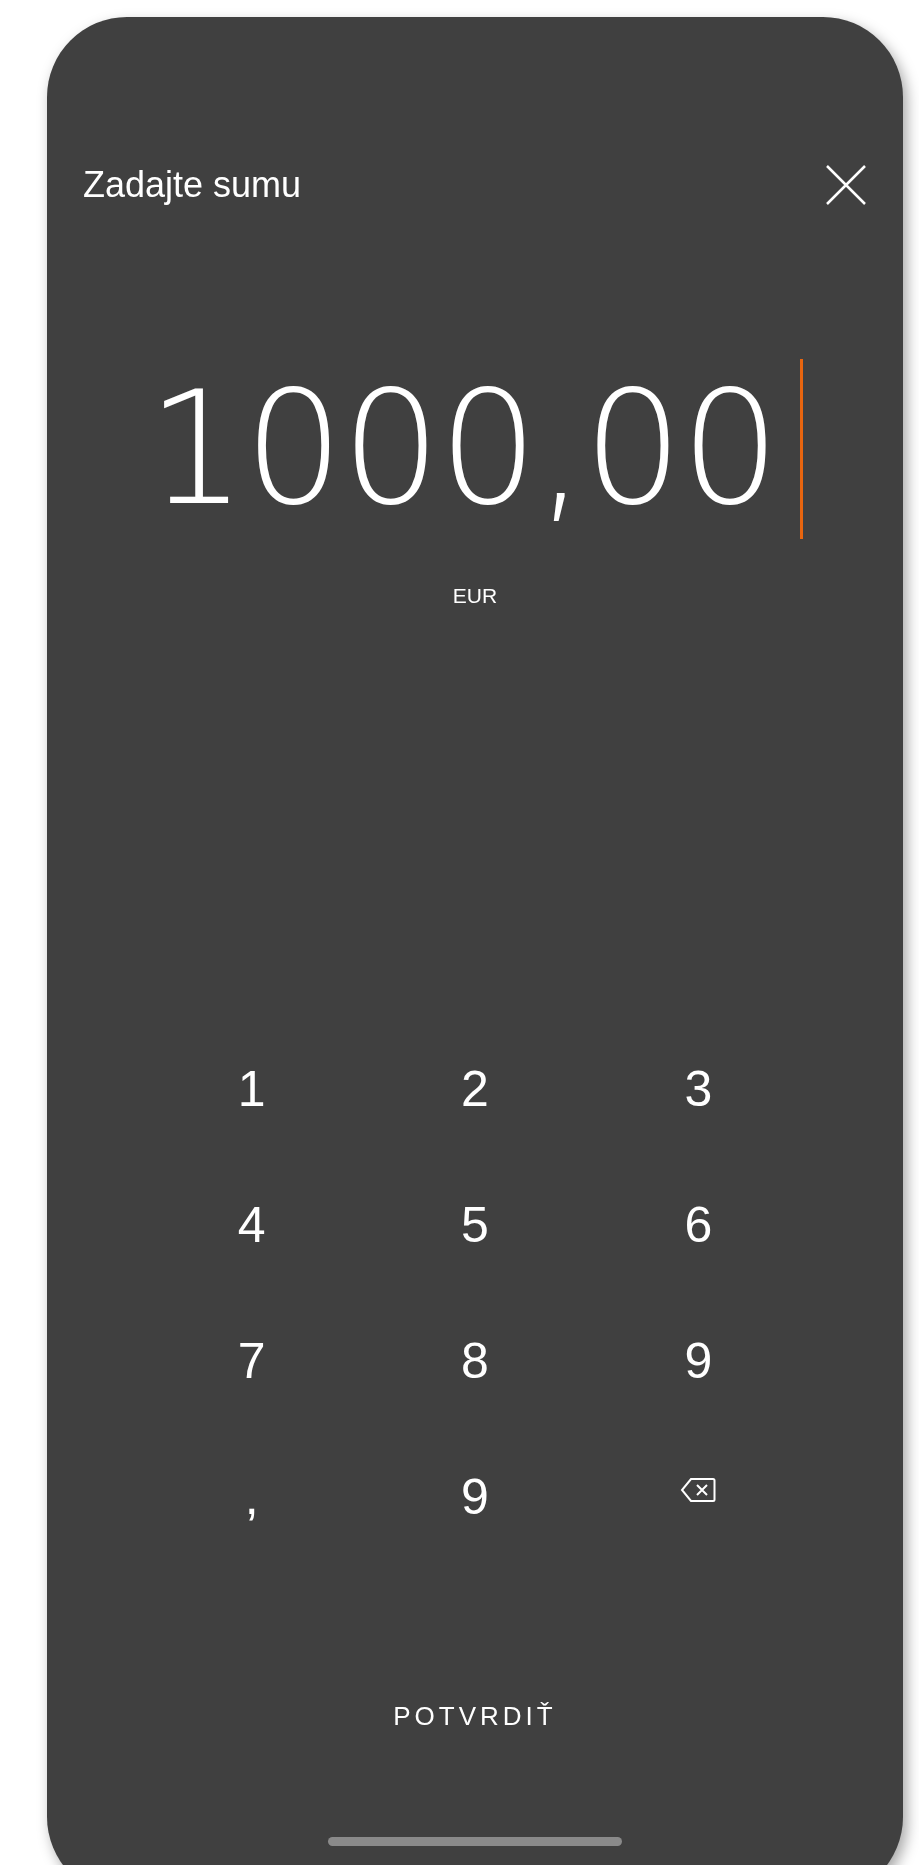 The image size is (919, 1865). What do you see at coordinates (475, 595) in the screenshot?
I see `currency-label: EUR` at bounding box center [475, 595].